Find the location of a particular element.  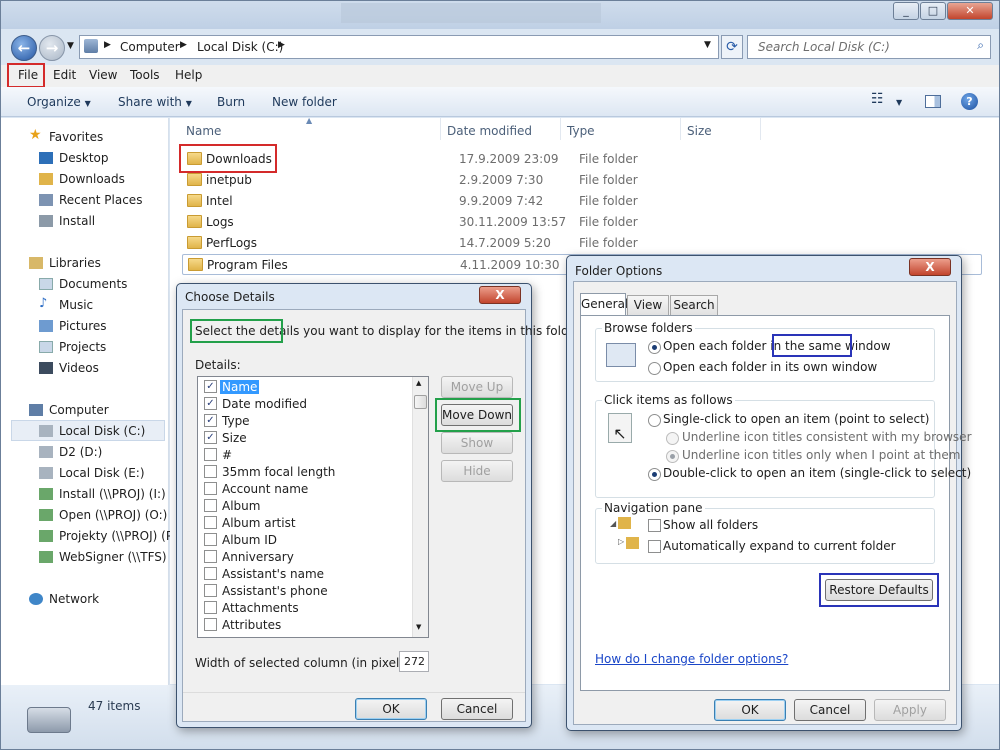

nav-videos: Videos is located at coordinates (69, 368).